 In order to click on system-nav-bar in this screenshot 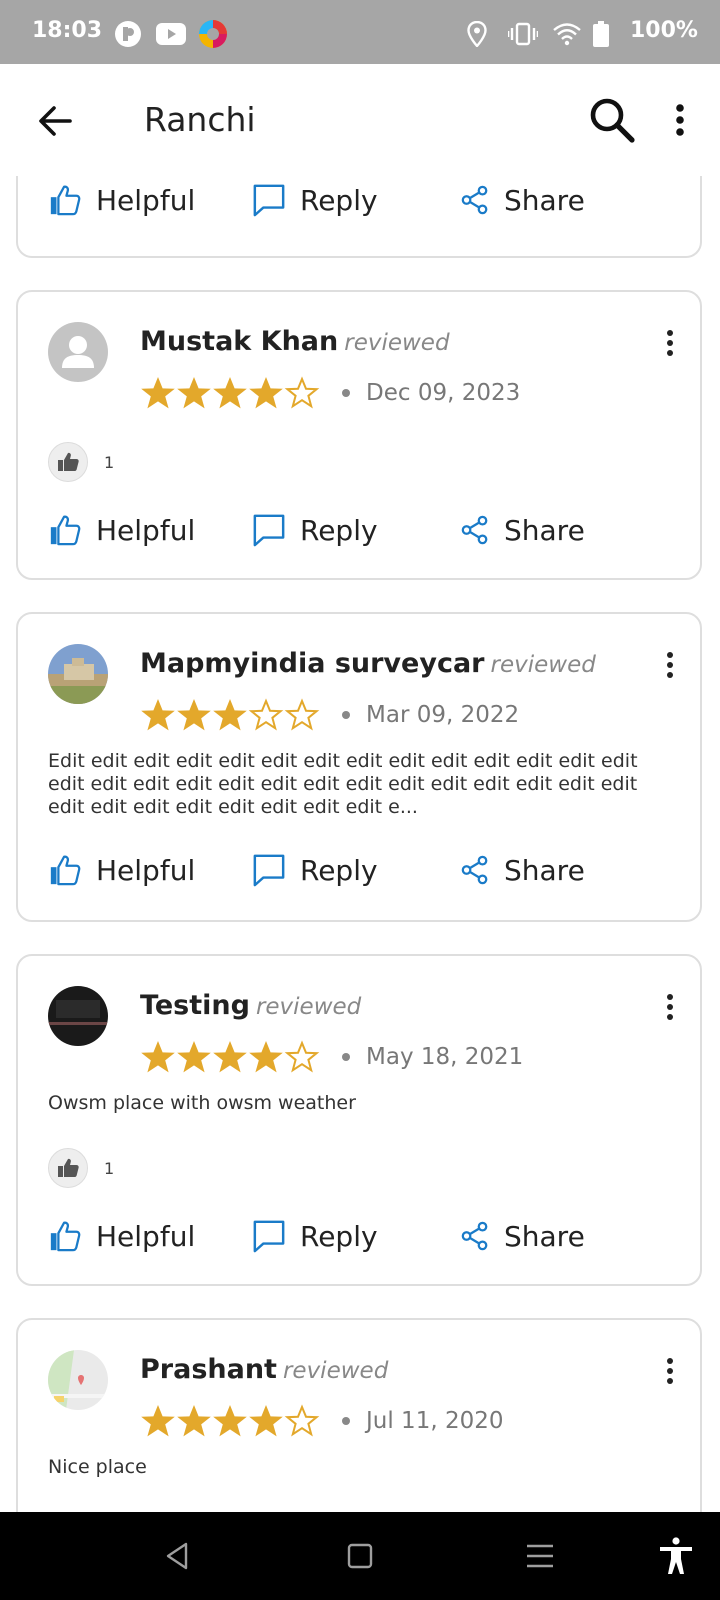, I will do `click(360, 1556)`.